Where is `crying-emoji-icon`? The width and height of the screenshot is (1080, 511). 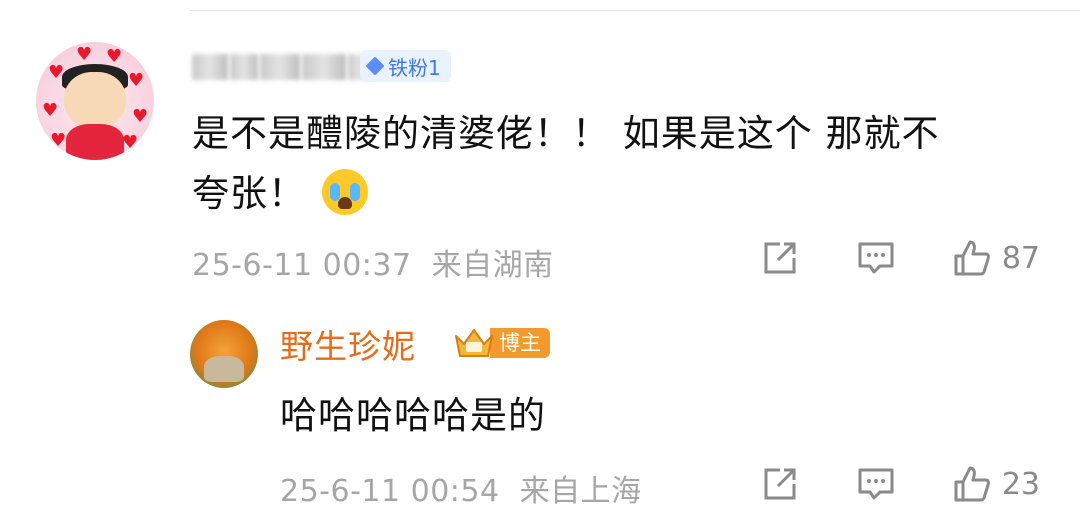 crying-emoji-icon is located at coordinates (345, 191).